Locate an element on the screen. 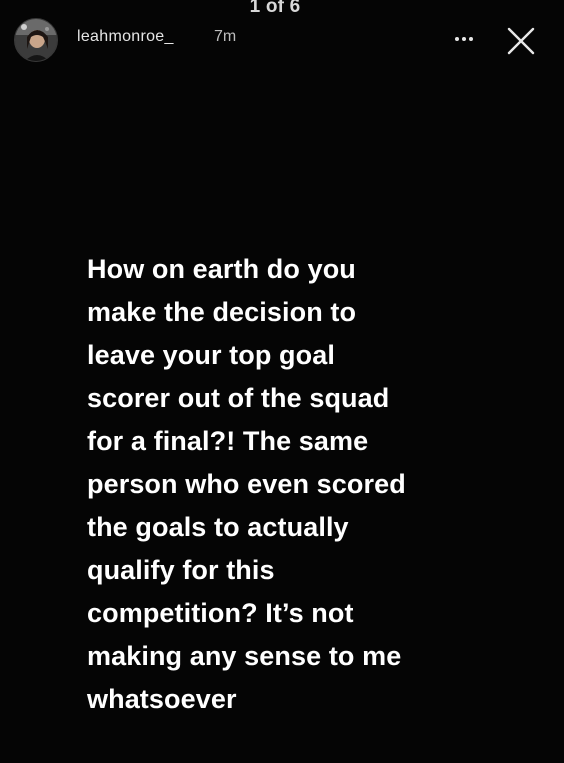  story-text-line: the goals to actually is located at coordinates (218, 527).